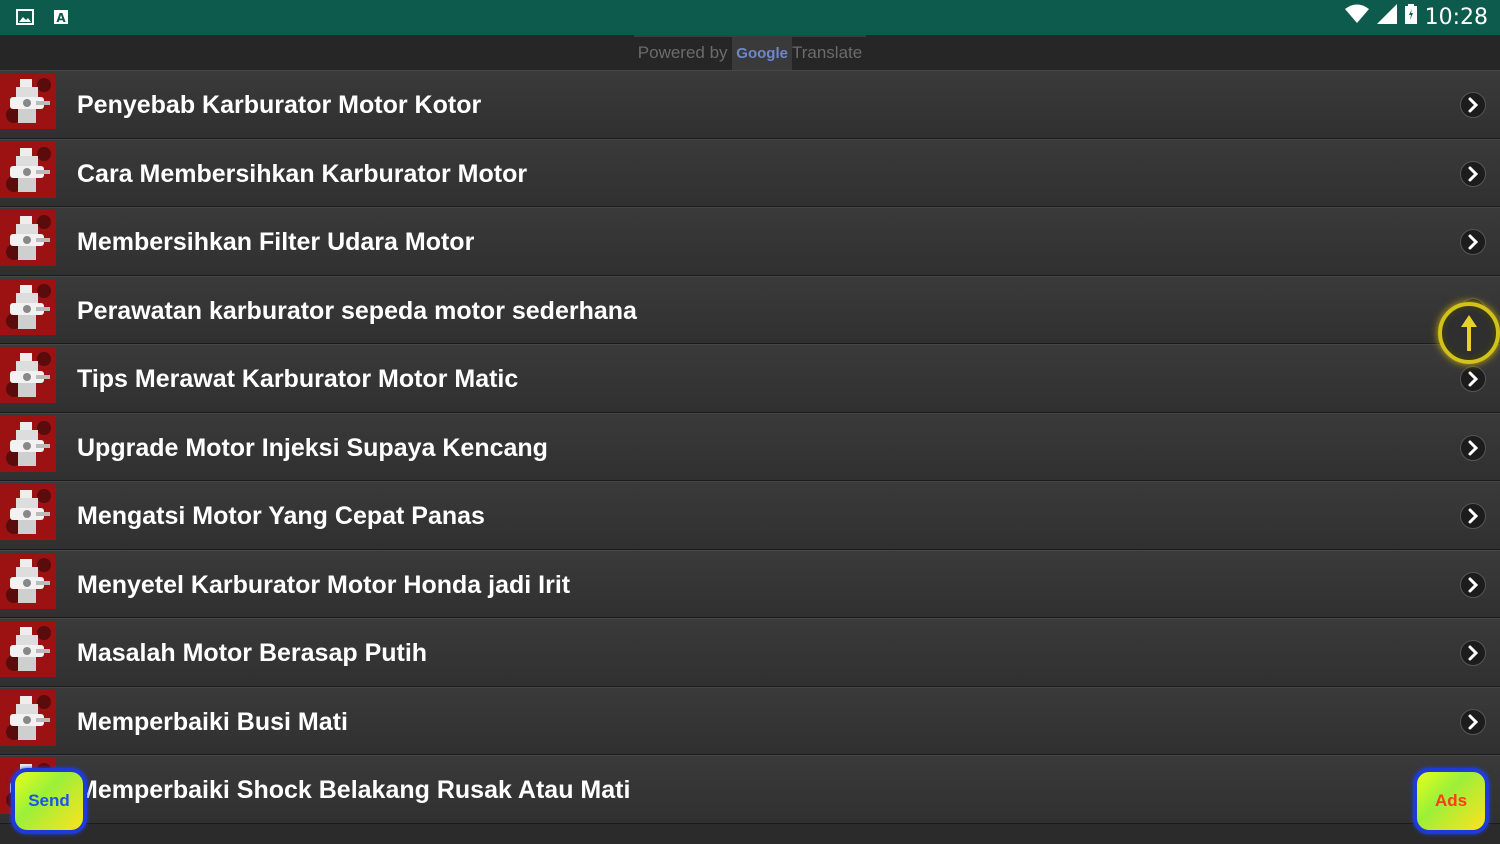 This screenshot has width=1500, height=844. I want to click on list-item-label: Tips Merawat Karburator Motor Matic, so click(298, 379).